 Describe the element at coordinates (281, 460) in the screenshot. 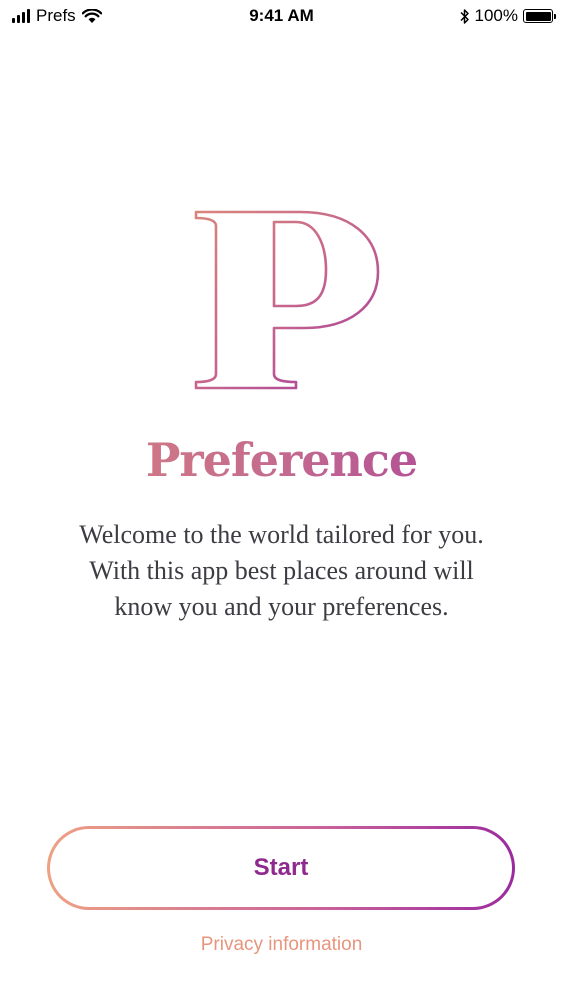

I see `app-title: Preference` at that location.